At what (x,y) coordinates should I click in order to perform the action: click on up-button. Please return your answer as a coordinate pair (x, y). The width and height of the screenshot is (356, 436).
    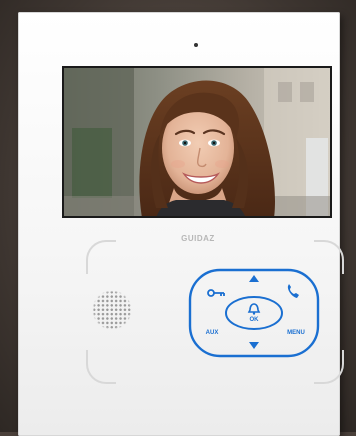
    Looking at the image, I should click on (254, 279).